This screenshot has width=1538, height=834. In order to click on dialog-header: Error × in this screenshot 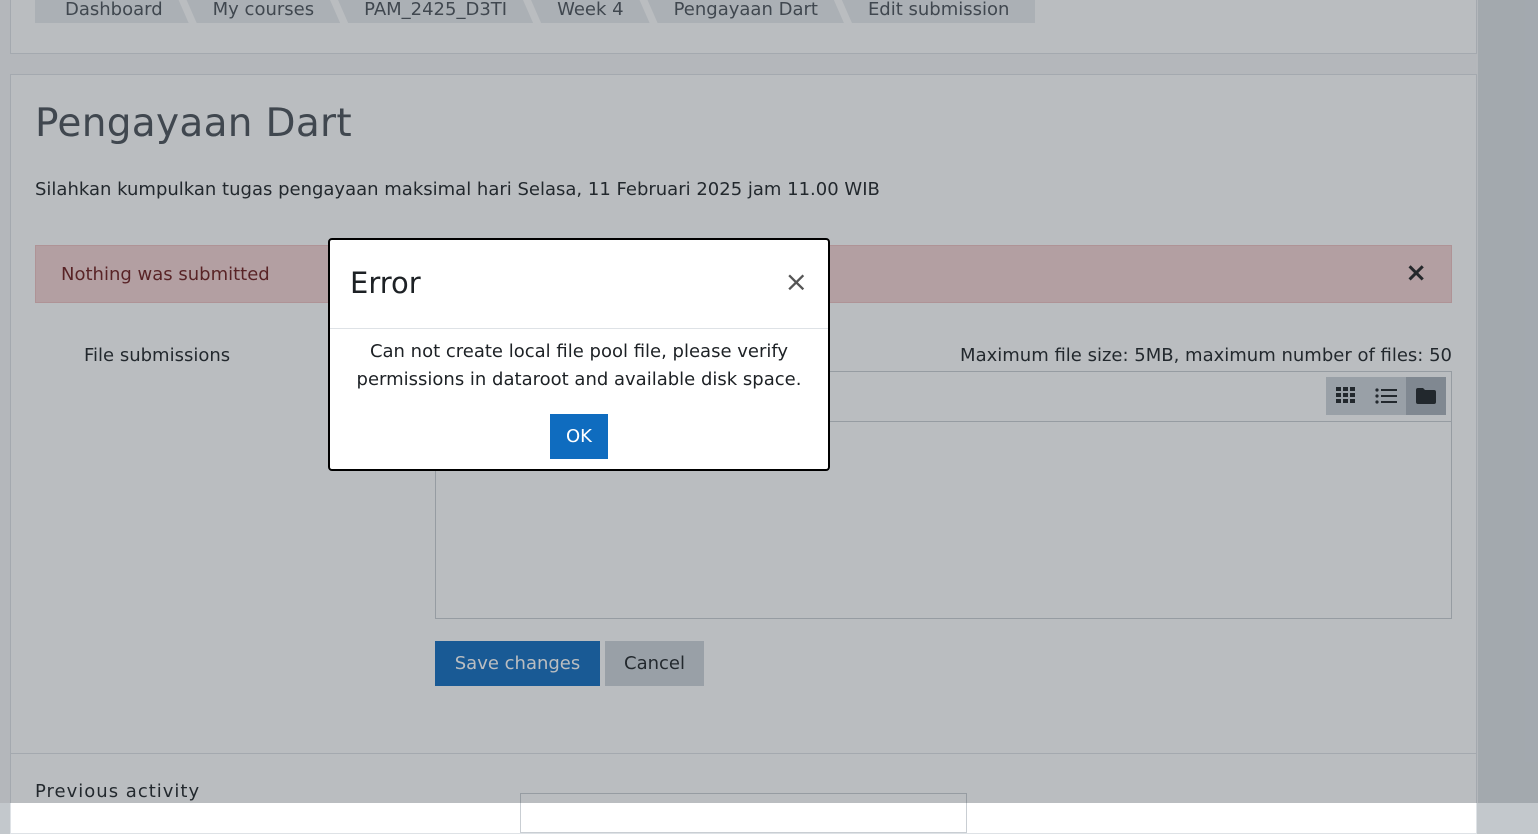, I will do `click(579, 284)`.